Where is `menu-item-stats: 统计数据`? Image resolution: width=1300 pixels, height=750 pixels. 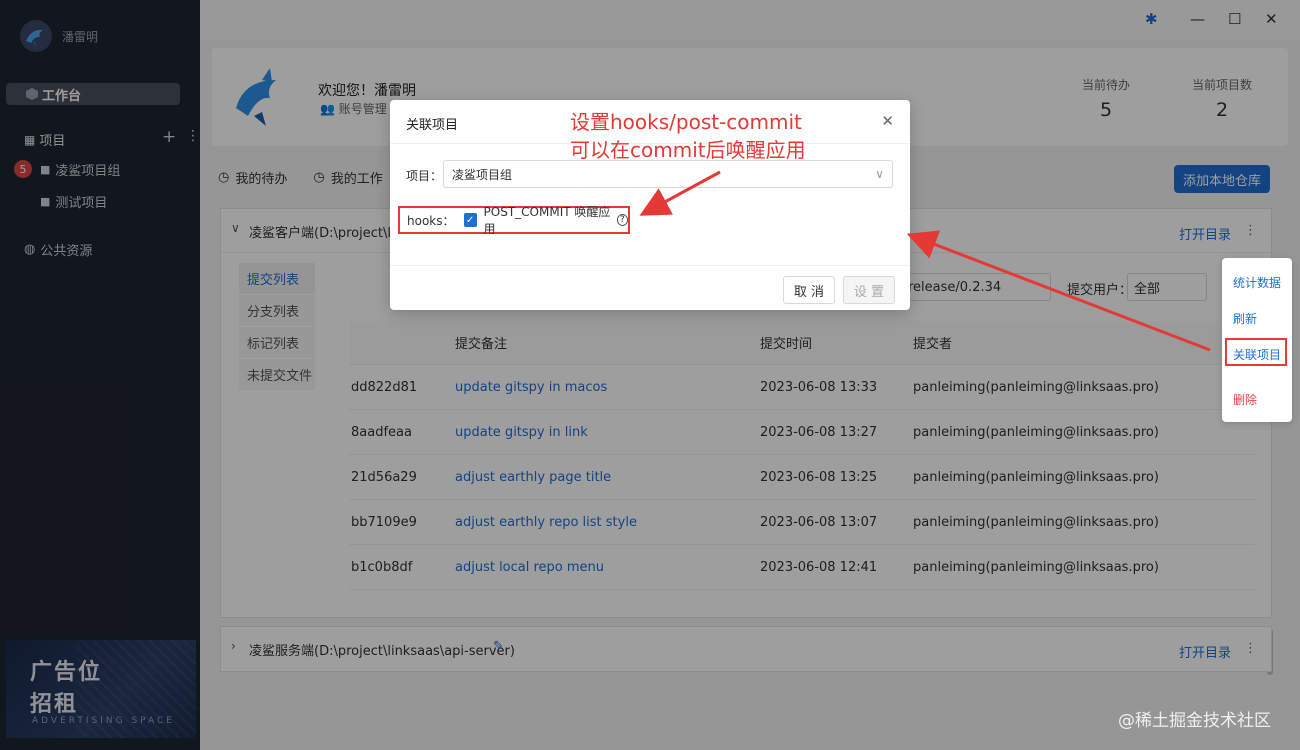 menu-item-stats: 统计数据 is located at coordinates (1257, 282).